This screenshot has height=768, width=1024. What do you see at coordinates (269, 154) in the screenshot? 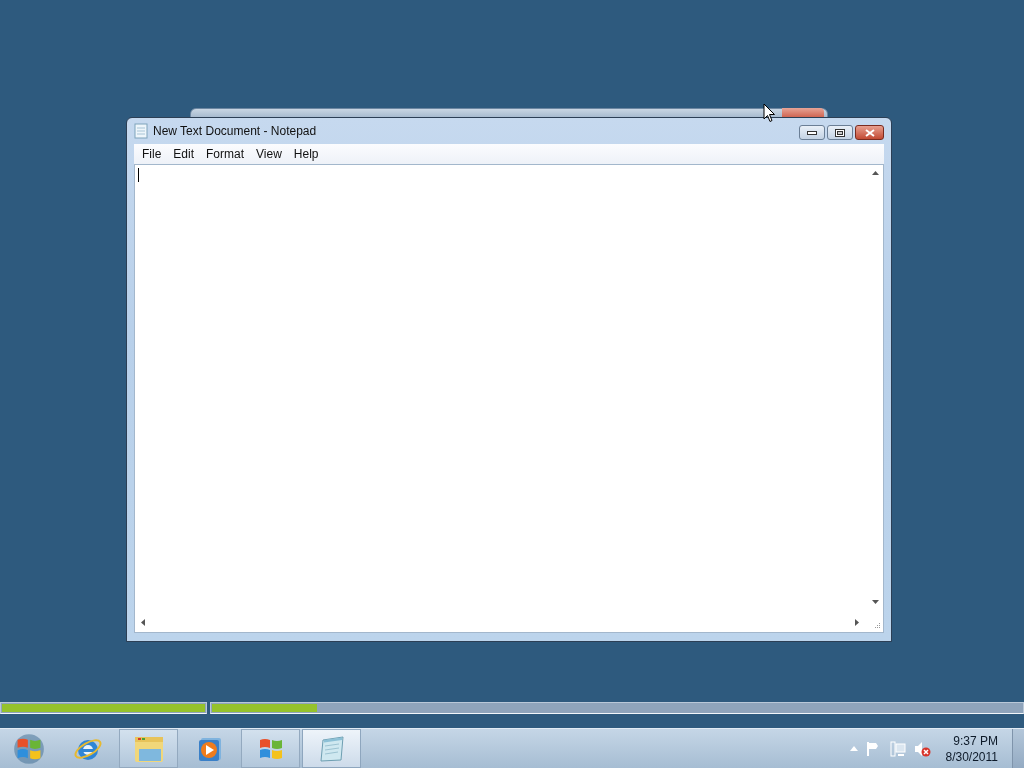
I see `menu-item: View` at bounding box center [269, 154].